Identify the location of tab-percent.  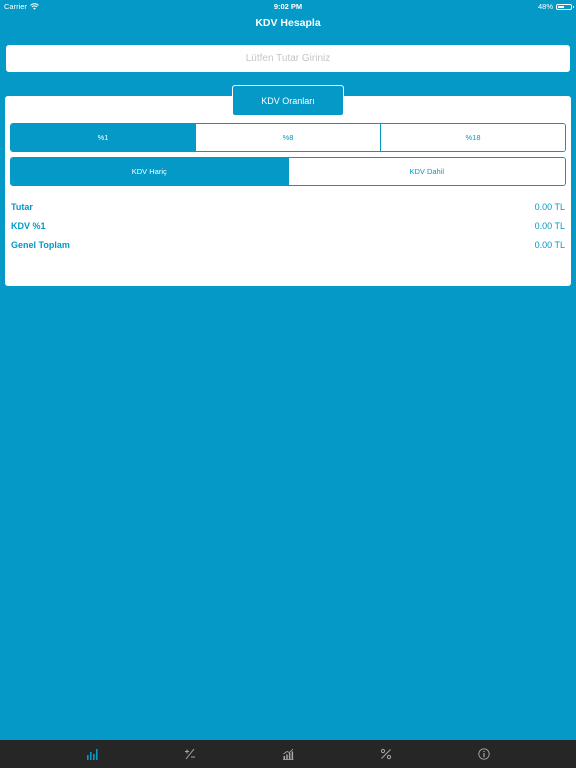
(386, 754).